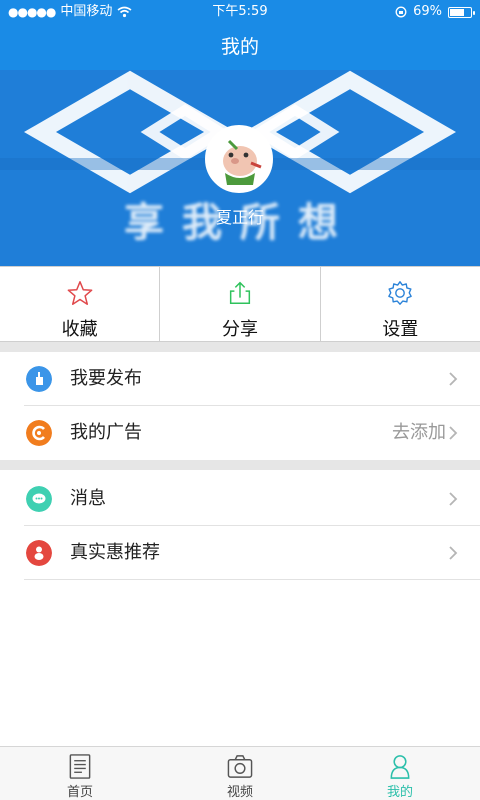  I want to click on row-divider, so click(252, 579).